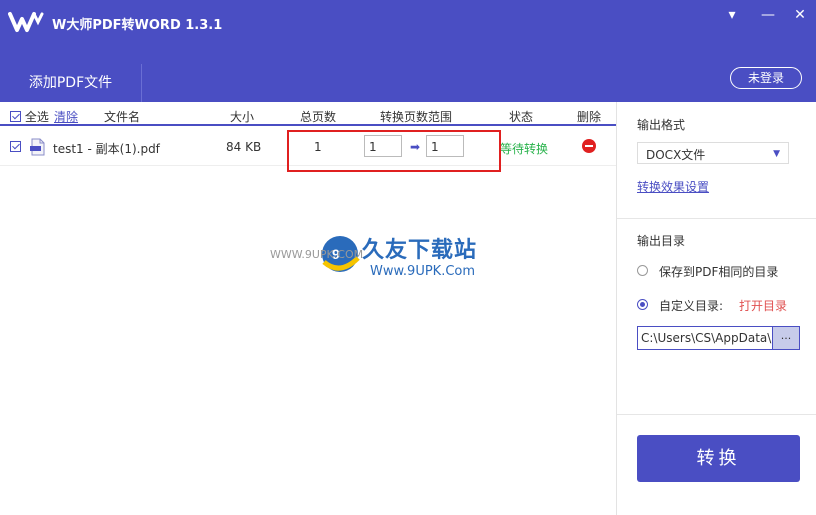  What do you see at coordinates (776, 154) in the screenshot?
I see `dropdown-arrow-icon: ▼` at bounding box center [776, 154].